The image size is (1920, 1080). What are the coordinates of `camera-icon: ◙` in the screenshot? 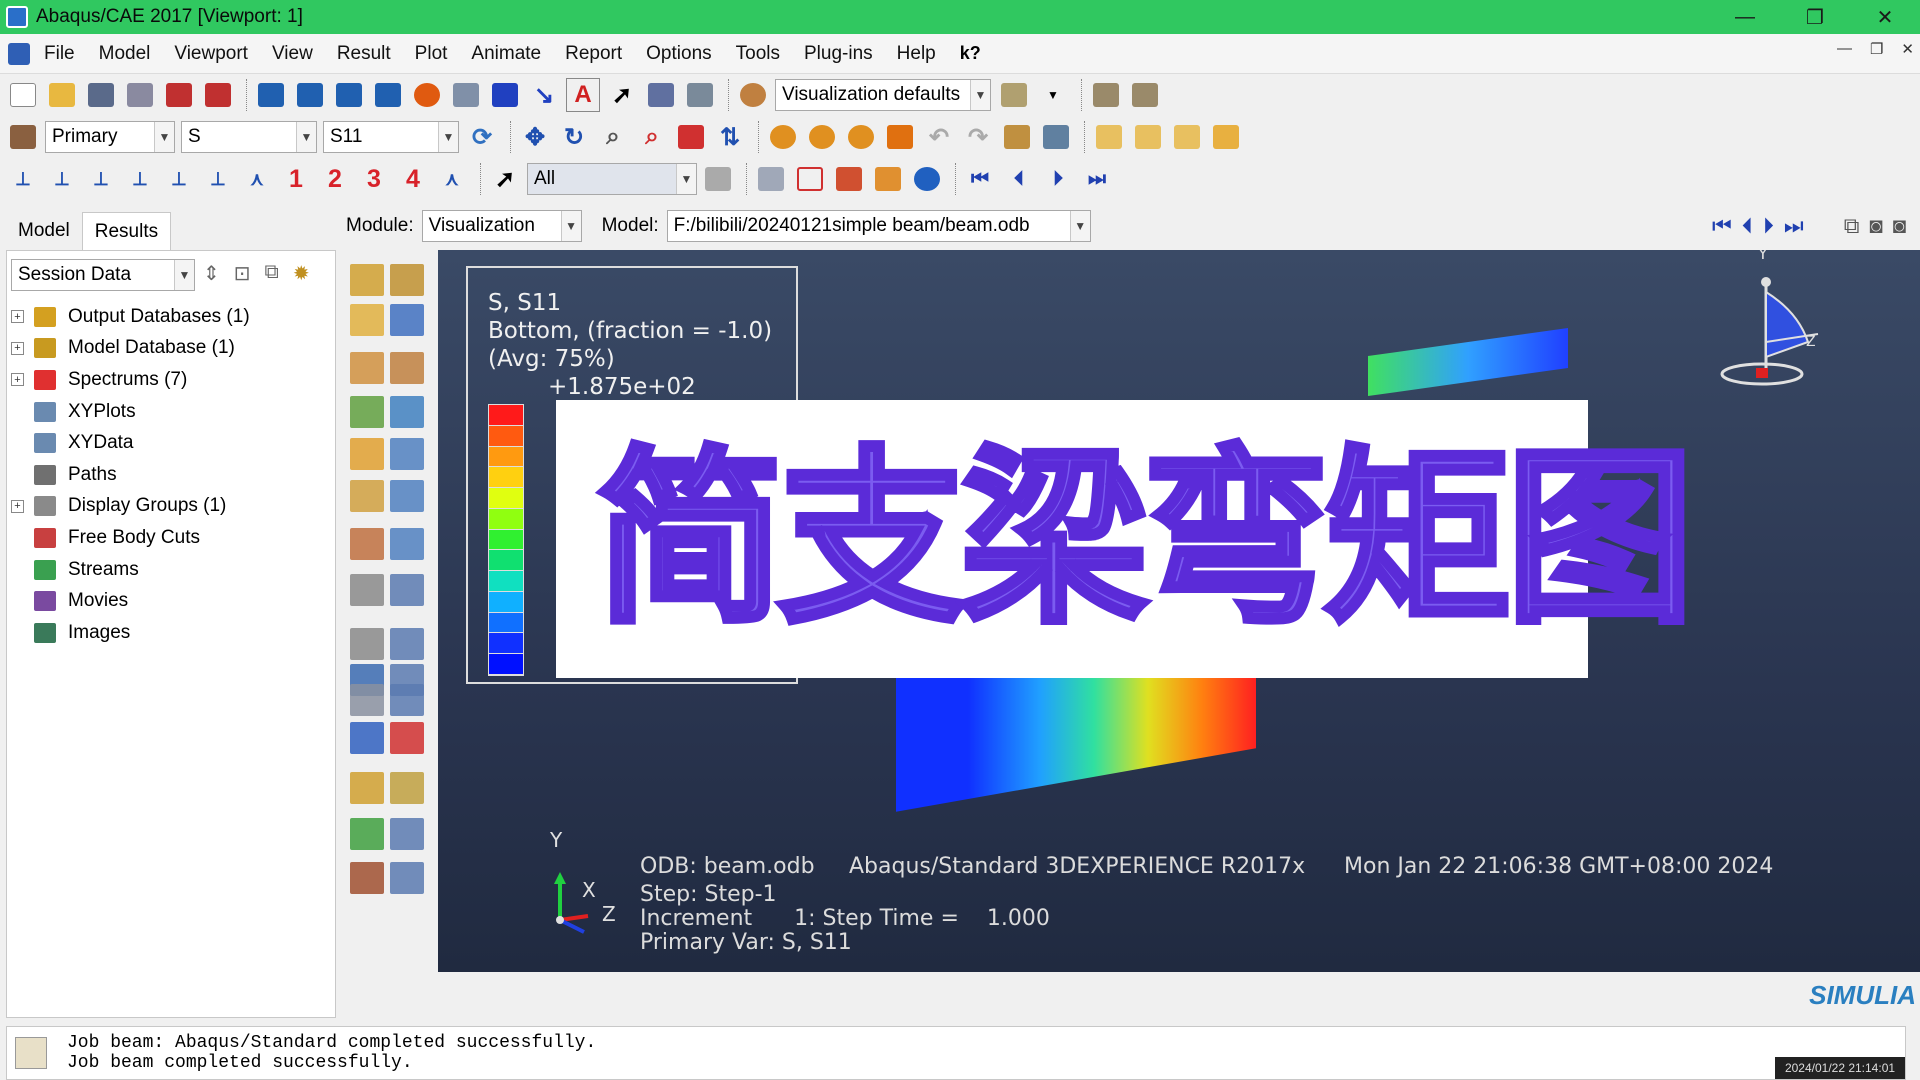 It's located at (1875, 226).